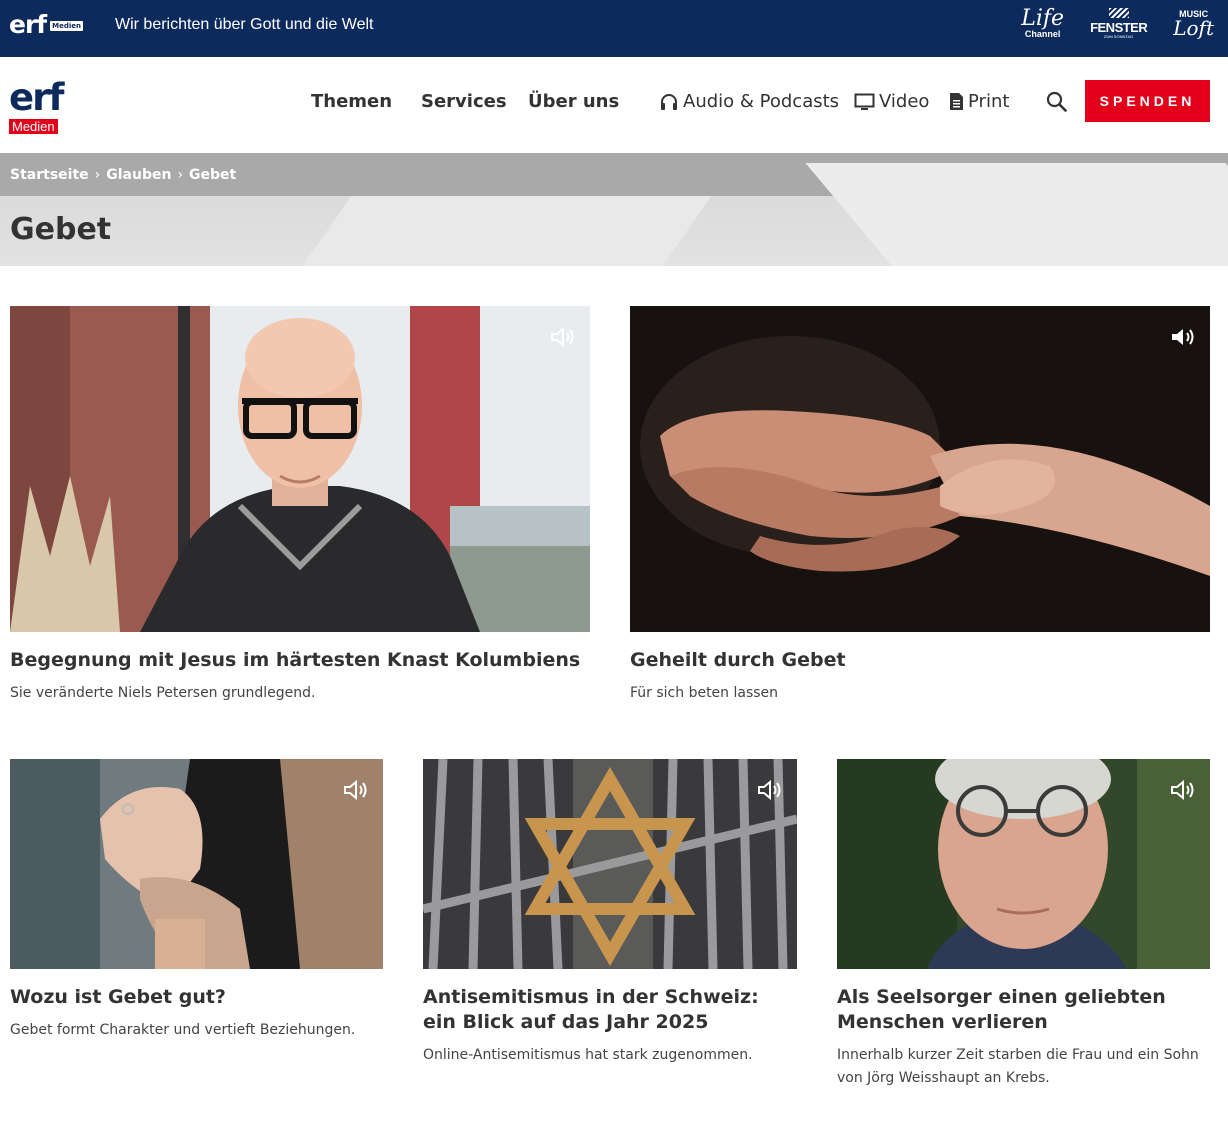 The height and width of the screenshot is (1129, 1228). I want to click on article-image-portrait-older-man, so click(1023, 864).